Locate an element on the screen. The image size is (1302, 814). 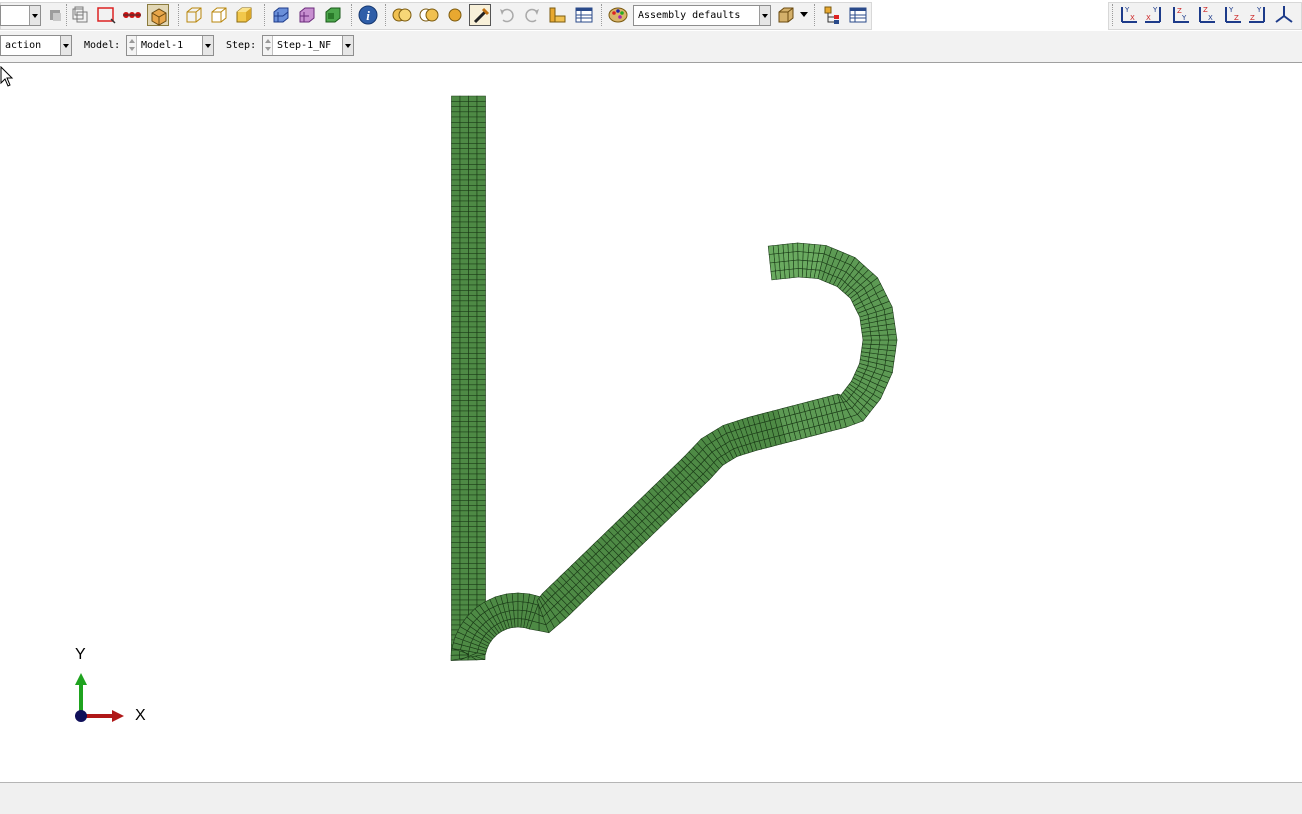
mesh-blue-icon is located at coordinates (281, 15).